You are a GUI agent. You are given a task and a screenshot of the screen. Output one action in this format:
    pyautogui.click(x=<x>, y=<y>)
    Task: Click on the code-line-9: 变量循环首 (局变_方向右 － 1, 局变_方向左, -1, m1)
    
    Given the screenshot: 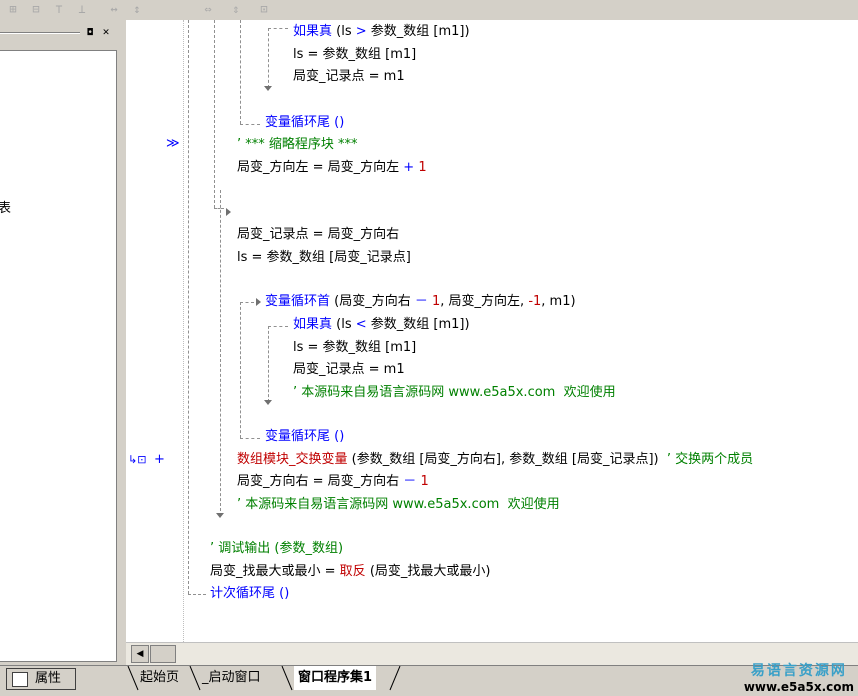 What is the action you would take?
    pyautogui.click(x=420, y=302)
    